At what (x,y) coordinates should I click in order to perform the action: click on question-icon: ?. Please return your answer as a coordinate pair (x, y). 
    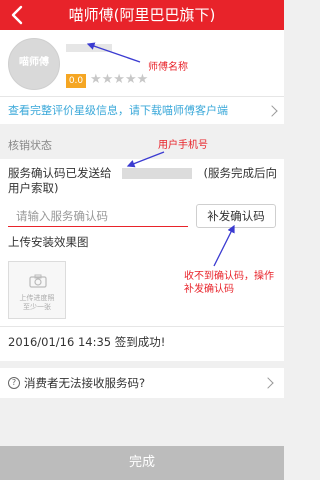
    Looking at the image, I should click on (14, 383).